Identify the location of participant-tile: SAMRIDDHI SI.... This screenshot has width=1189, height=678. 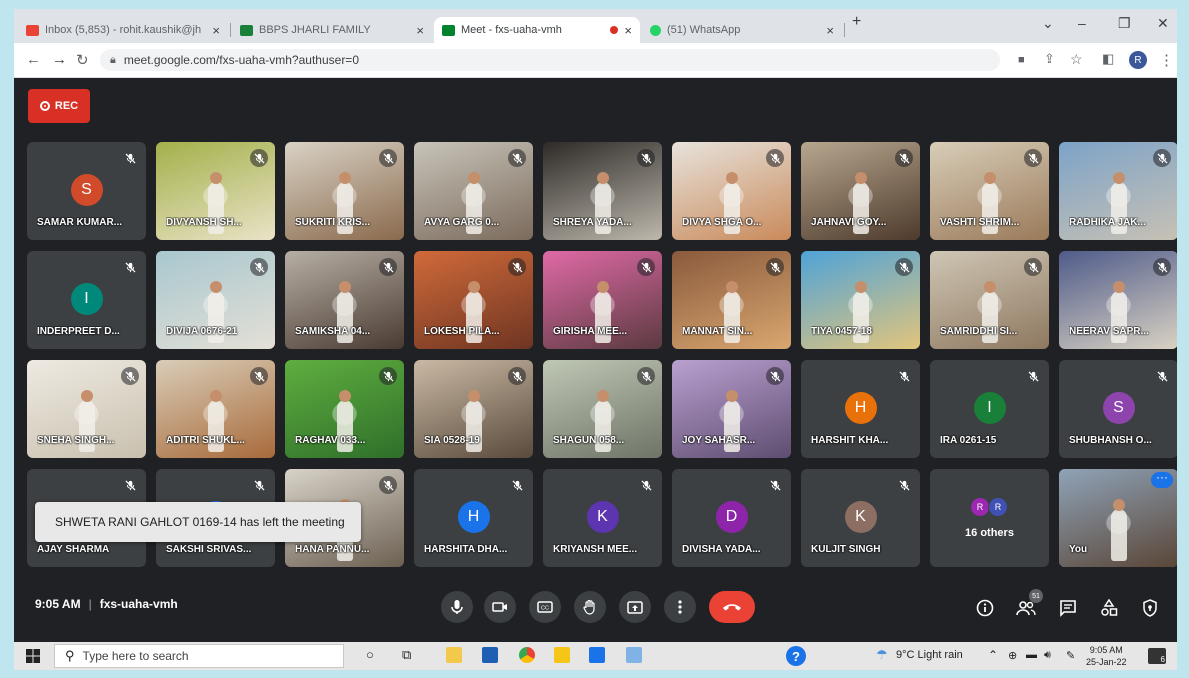
(989, 300).